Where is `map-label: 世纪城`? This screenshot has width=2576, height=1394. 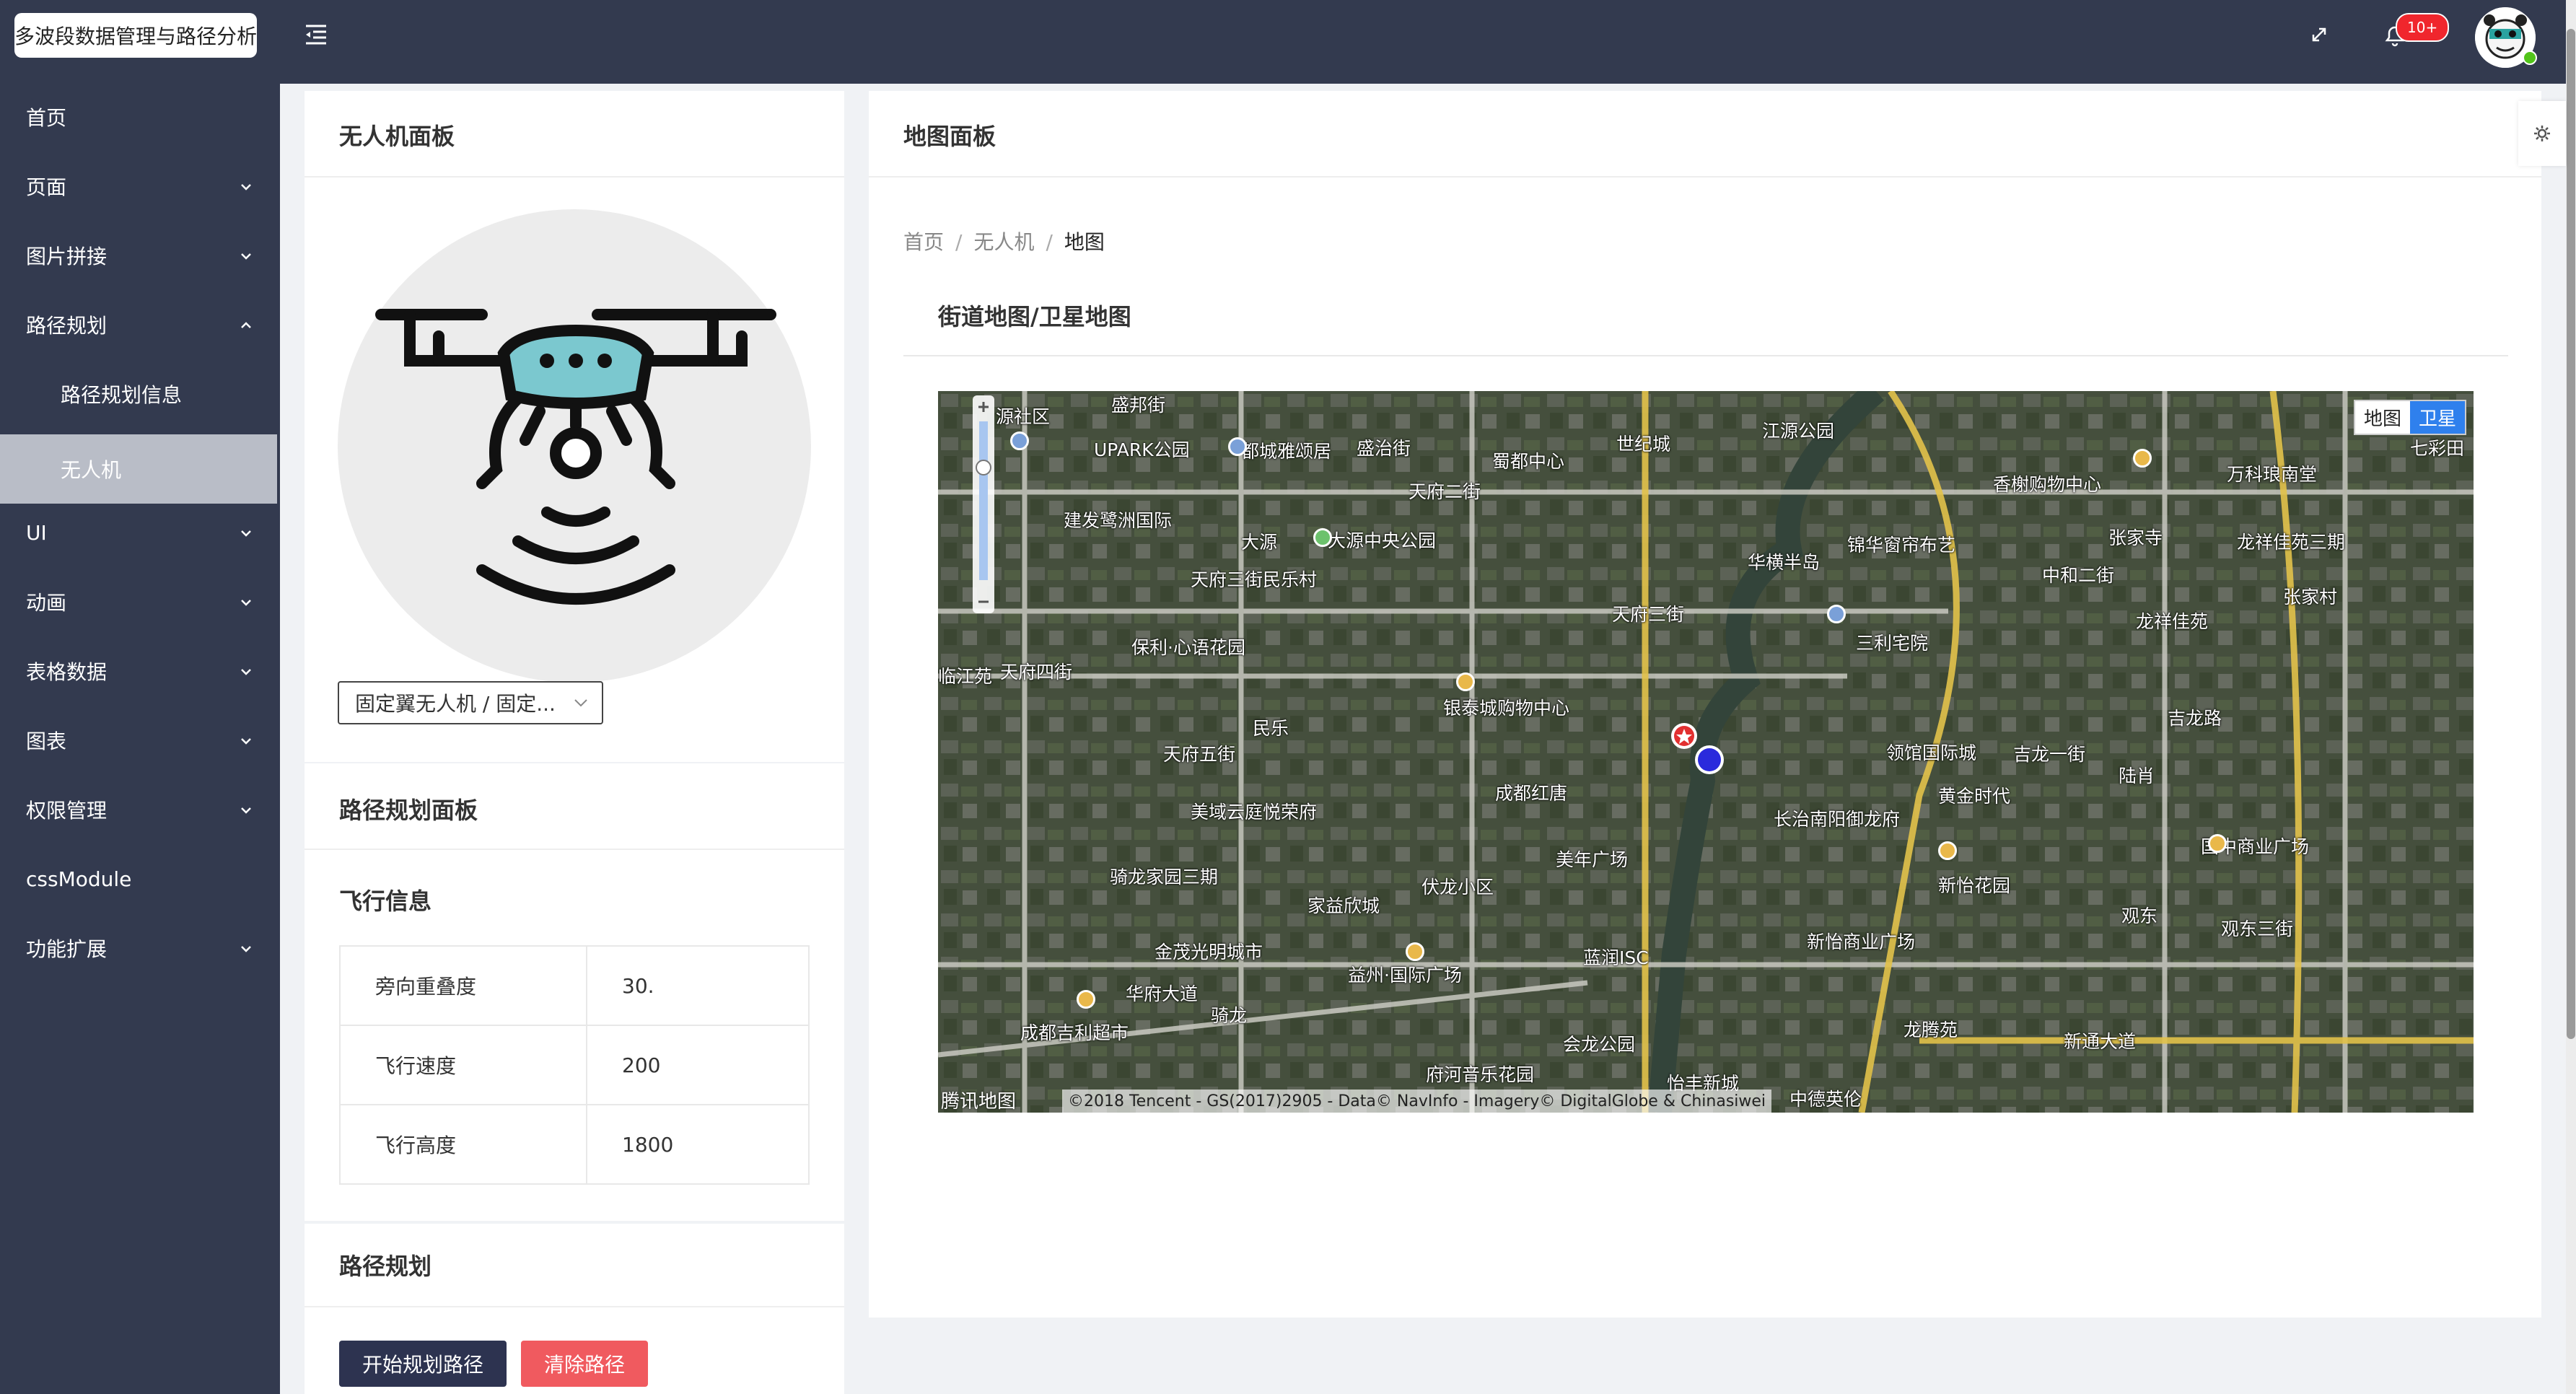
map-label: 世纪城 is located at coordinates (1643, 445).